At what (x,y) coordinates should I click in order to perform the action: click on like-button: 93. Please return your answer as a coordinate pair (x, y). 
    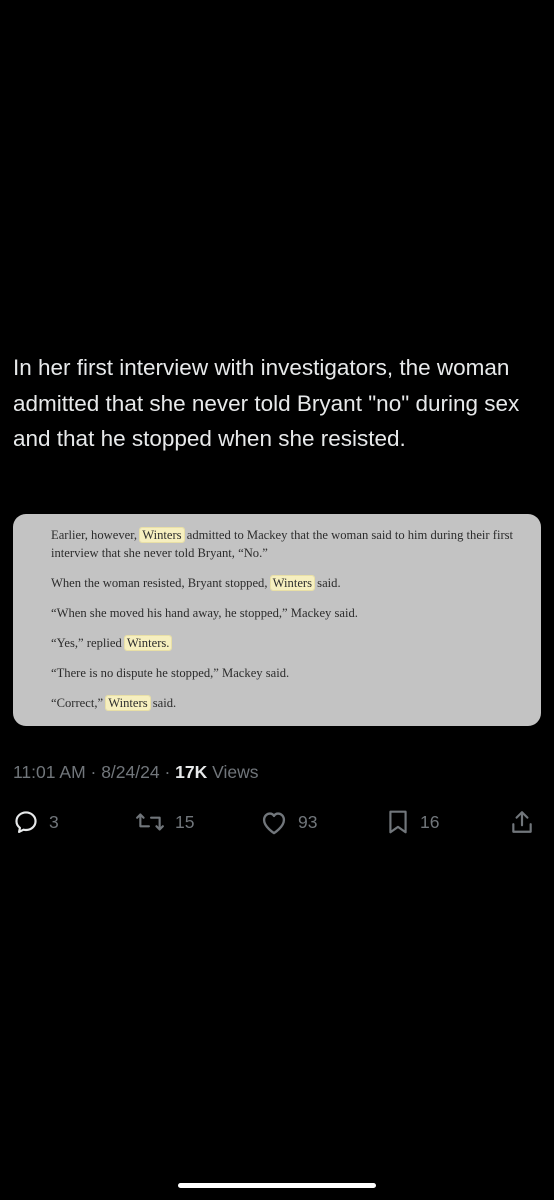
    Looking at the image, I should click on (288, 822).